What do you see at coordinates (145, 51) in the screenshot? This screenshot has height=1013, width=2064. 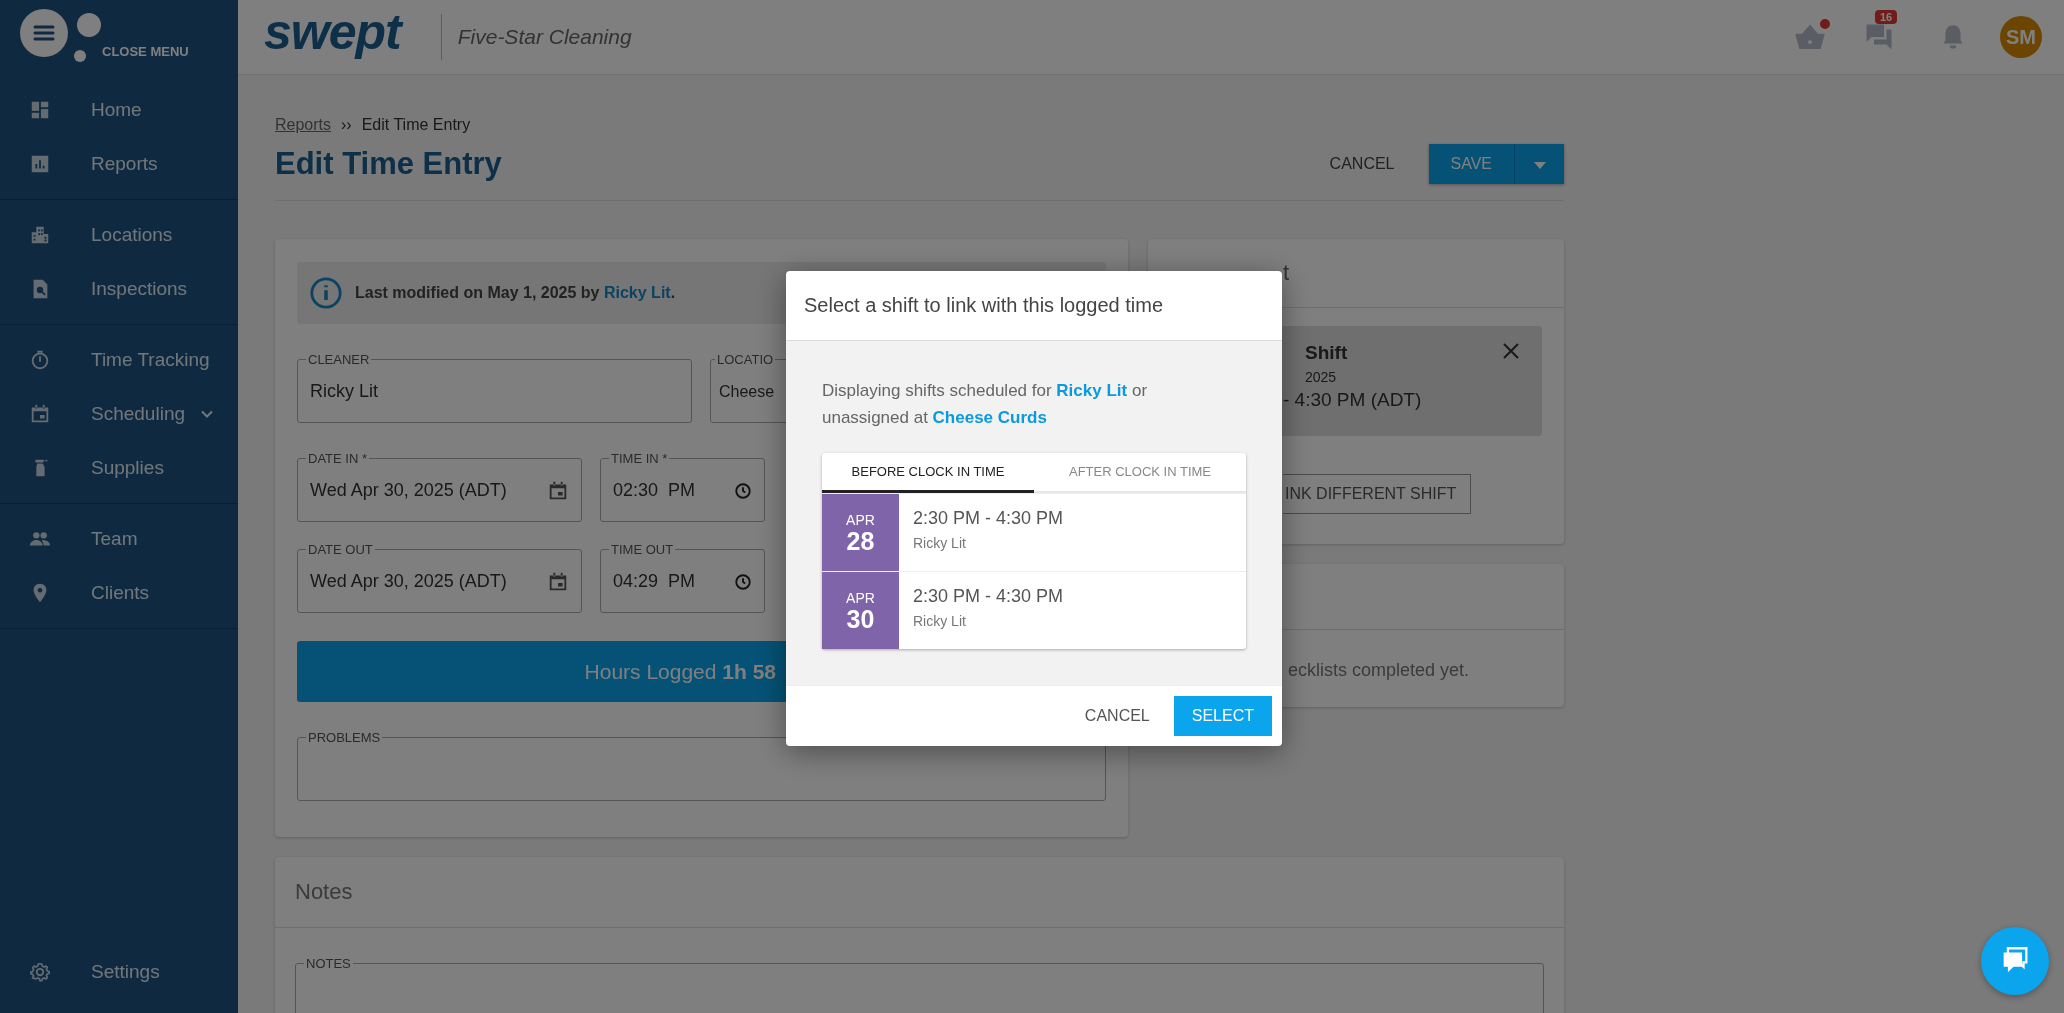 I see `close-menu-label: CLOSE MENU` at bounding box center [145, 51].